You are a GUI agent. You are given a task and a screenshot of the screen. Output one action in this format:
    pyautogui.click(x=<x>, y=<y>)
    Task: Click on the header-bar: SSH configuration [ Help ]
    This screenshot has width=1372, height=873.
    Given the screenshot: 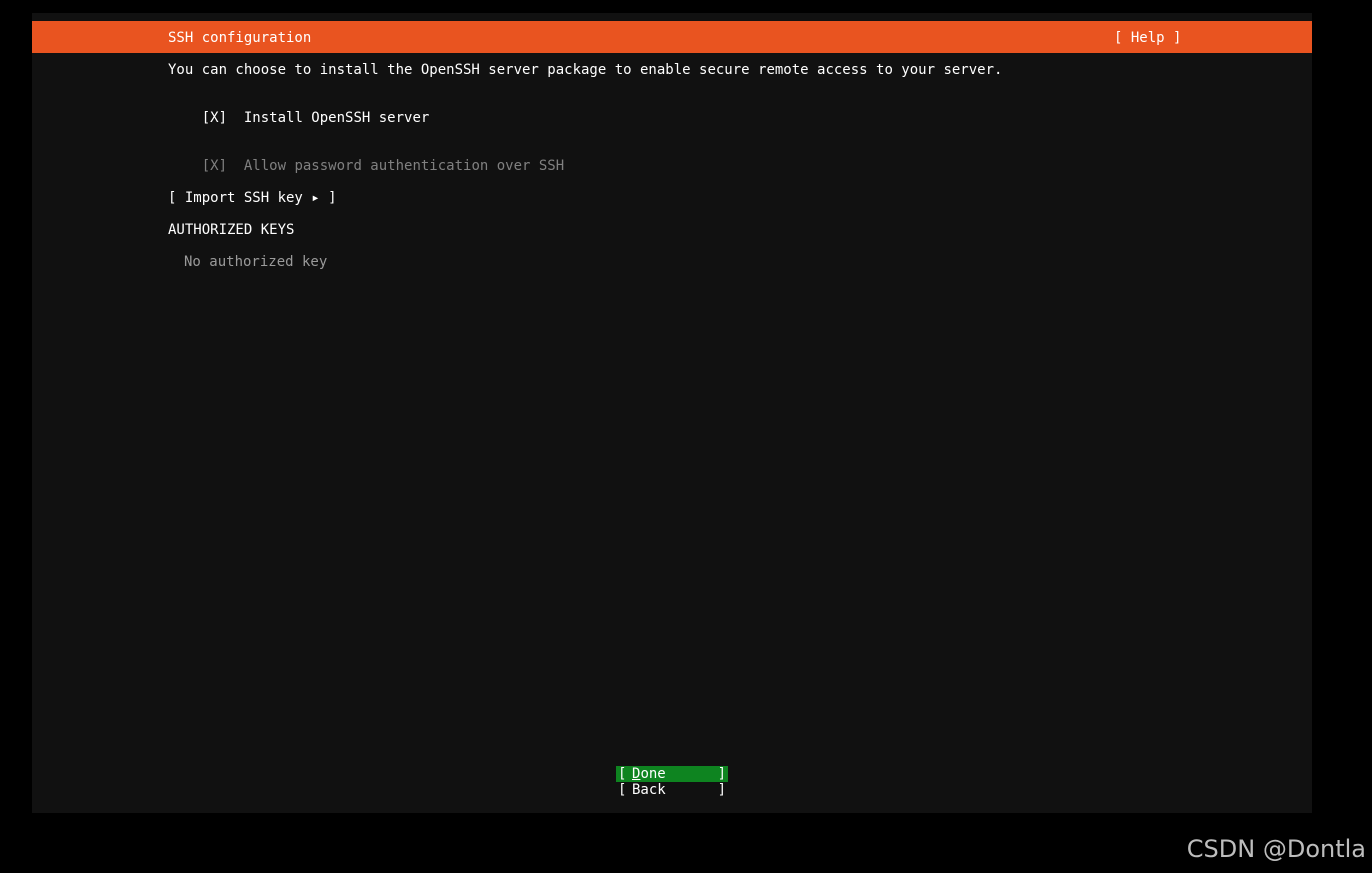 What is the action you would take?
    pyautogui.click(x=672, y=37)
    